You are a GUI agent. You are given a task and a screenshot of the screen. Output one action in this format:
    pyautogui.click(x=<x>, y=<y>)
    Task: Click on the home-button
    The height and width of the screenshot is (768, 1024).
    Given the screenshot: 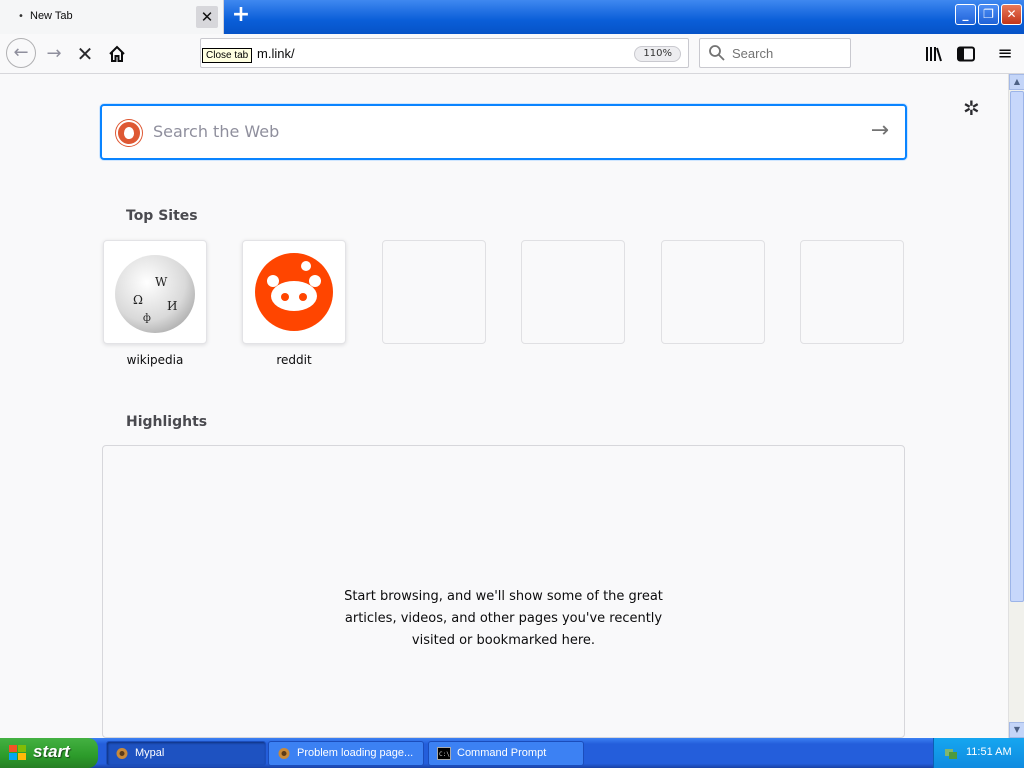 What is the action you would take?
    pyautogui.click(x=117, y=54)
    